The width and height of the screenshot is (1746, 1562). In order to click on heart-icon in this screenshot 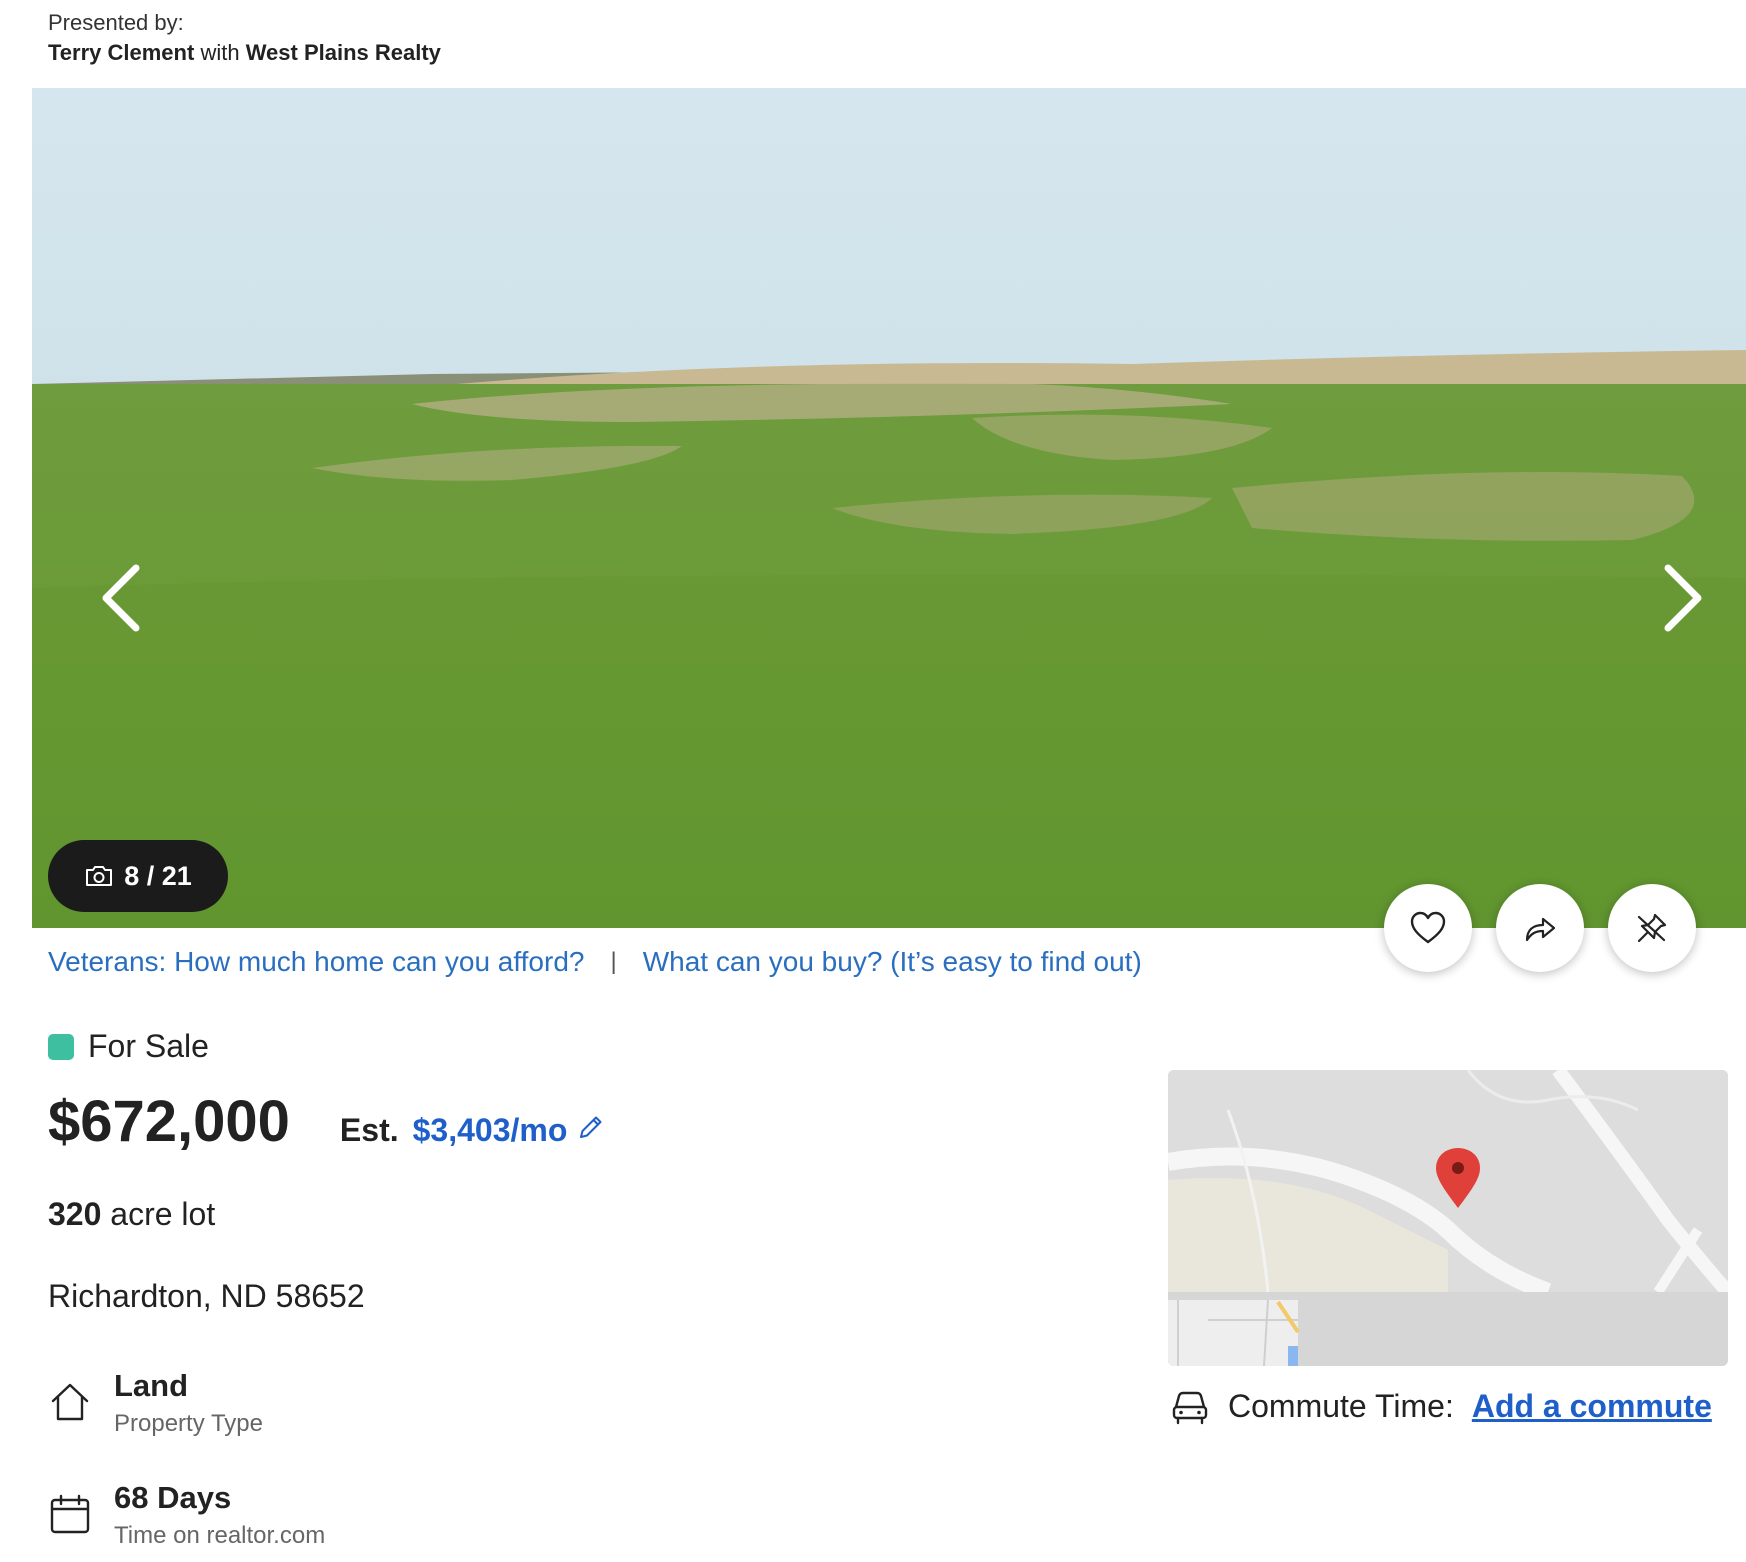, I will do `click(1428, 927)`.